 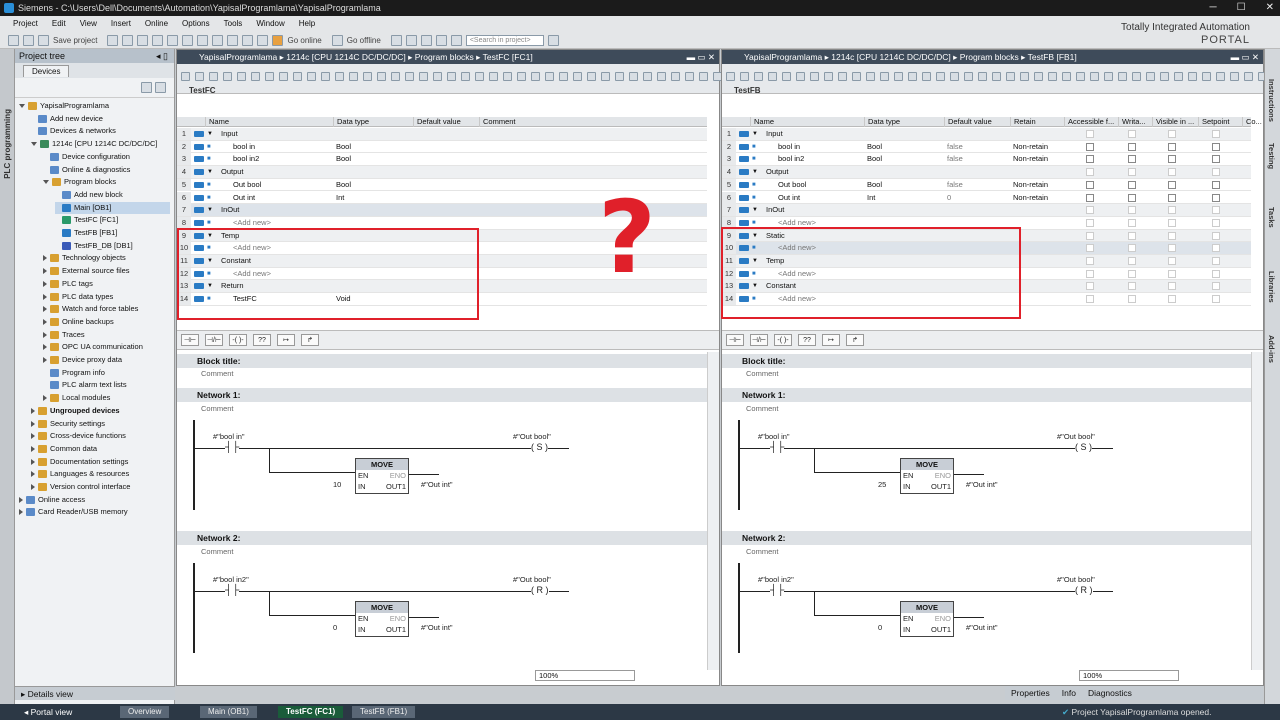 What do you see at coordinates (156, 24) in the screenshot?
I see `menu-online: Online` at bounding box center [156, 24].